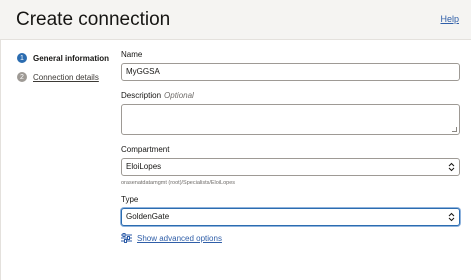 The width and height of the screenshot is (471, 280). I want to click on step-general-information: 1 General information, so click(63, 58).